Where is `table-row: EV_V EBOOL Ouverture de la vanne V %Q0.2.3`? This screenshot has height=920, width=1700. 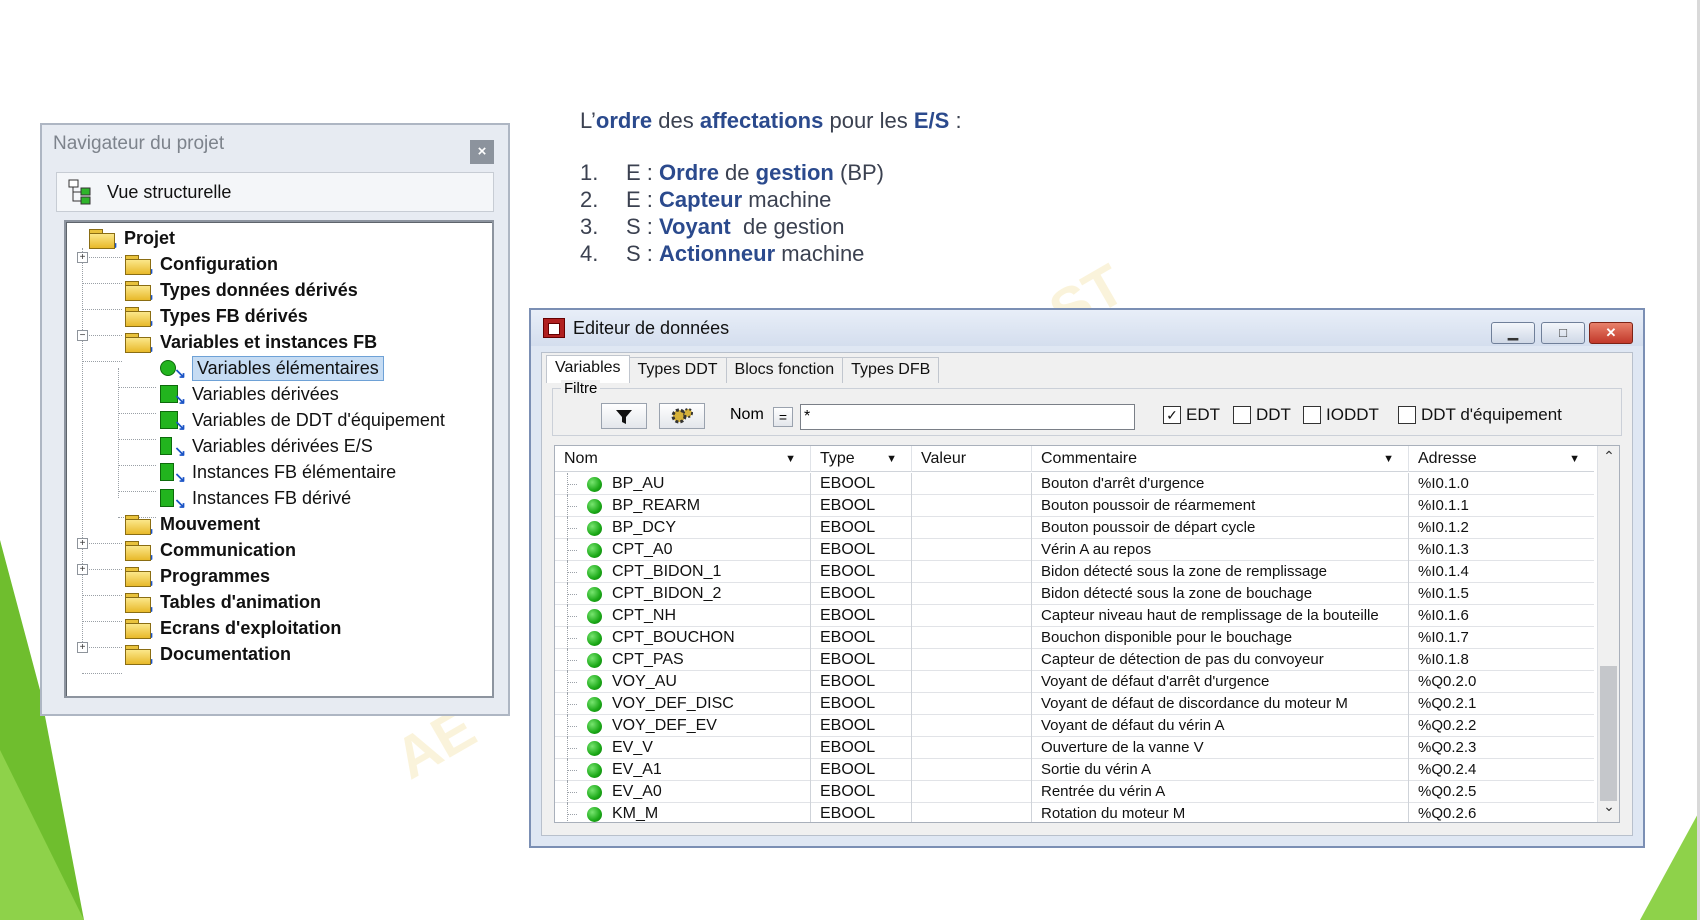
table-row: EV_V EBOOL Ouverture de la vanne V %Q0.2.3 is located at coordinates (1074, 748).